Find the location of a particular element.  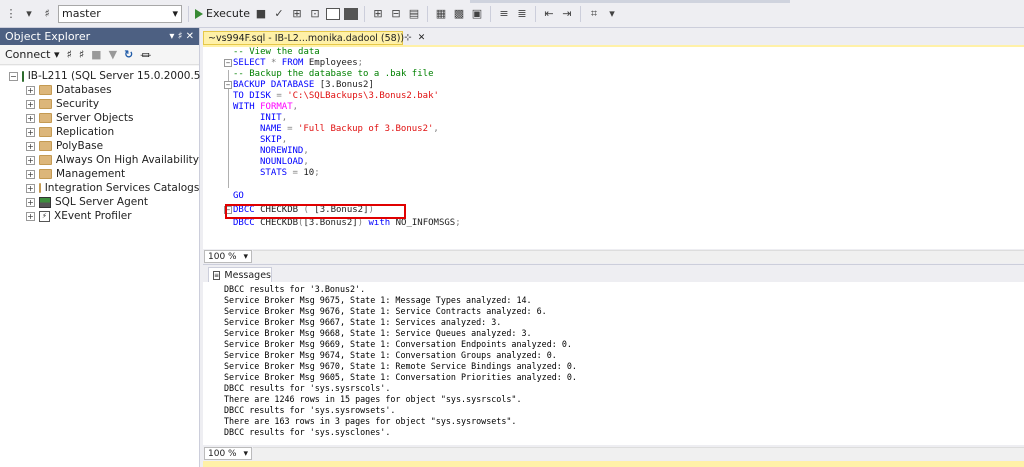

tree-node-sql-server-agent: + SQL Server Agent is located at coordinates (99, 202).